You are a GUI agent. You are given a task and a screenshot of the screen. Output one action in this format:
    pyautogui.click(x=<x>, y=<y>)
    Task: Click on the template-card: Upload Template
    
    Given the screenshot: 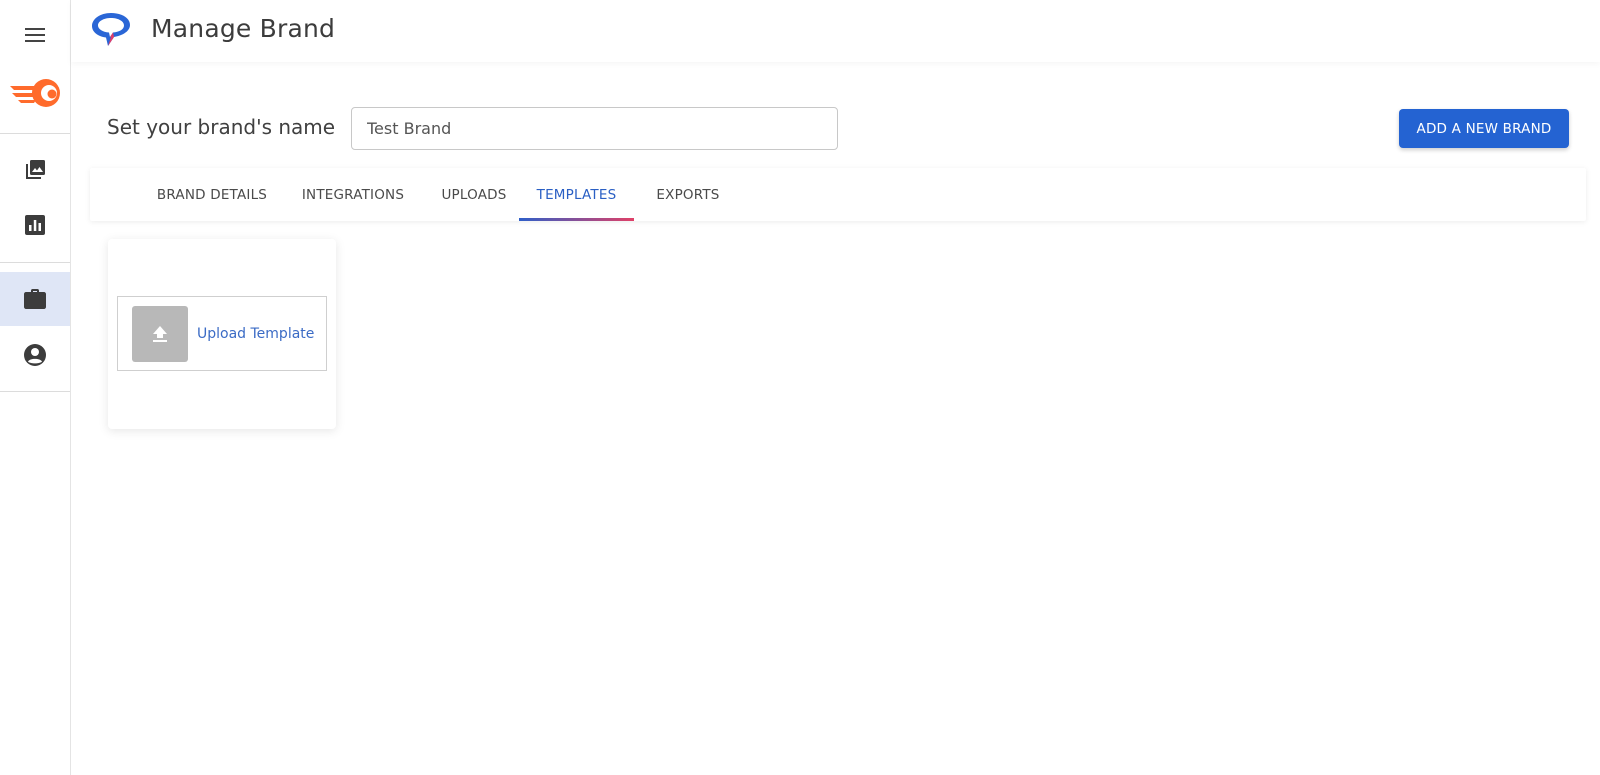 What is the action you would take?
    pyautogui.click(x=222, y=334)
    